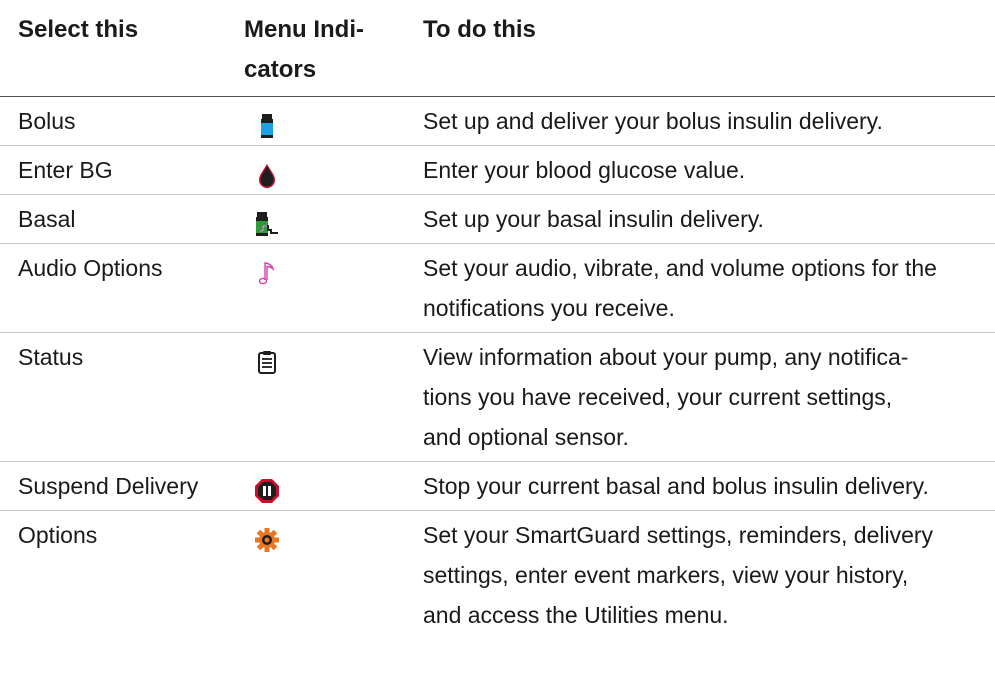 This screenshot has width=995, height=679. What do you see at coordinates (318, 48) in the screenshot?
I see `header-menu-indicators: Menu Indi-cators` at bounding box center [318, 48].